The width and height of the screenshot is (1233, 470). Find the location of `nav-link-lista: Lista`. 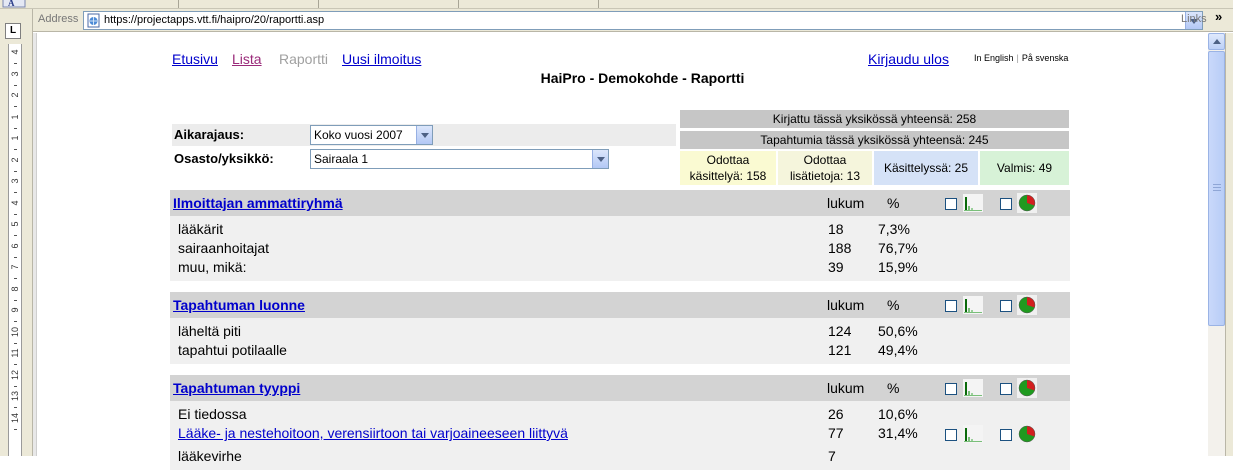

nav-link-lista: Lista is located at coordinates (247, 59).